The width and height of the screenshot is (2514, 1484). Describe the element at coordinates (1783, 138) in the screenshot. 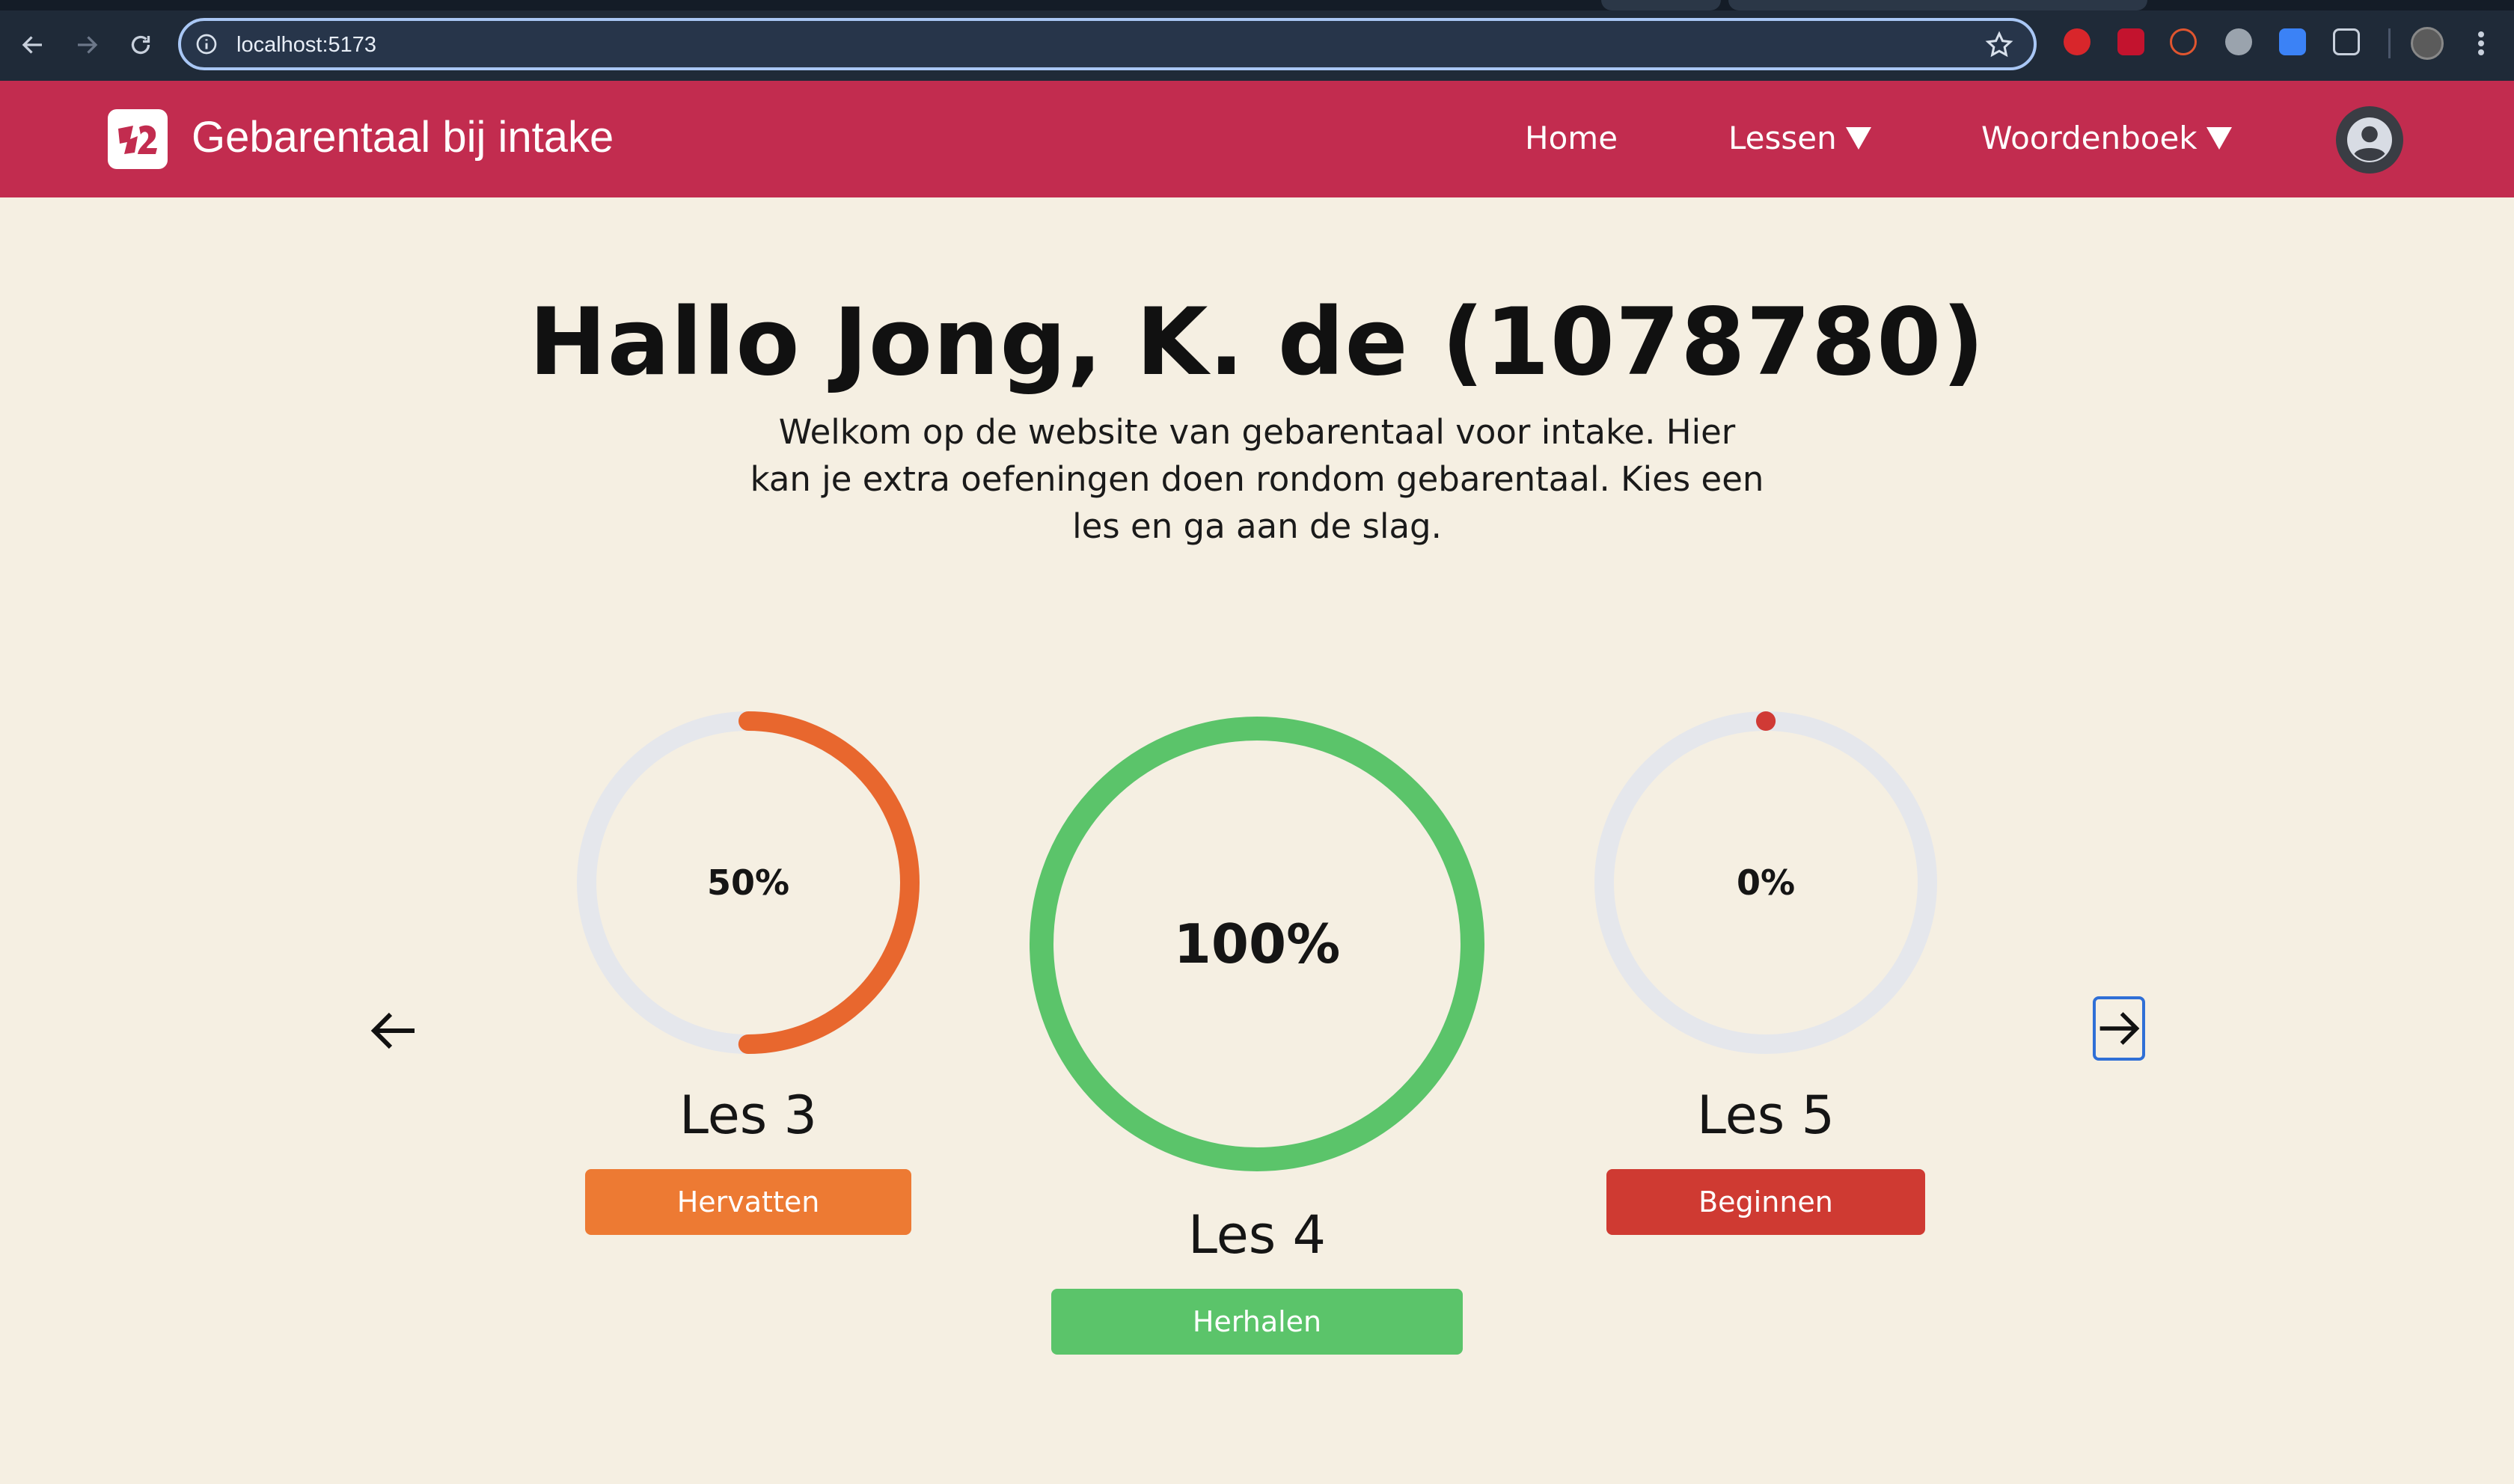

I see `nav-lessen-label: Lessen` at that location.